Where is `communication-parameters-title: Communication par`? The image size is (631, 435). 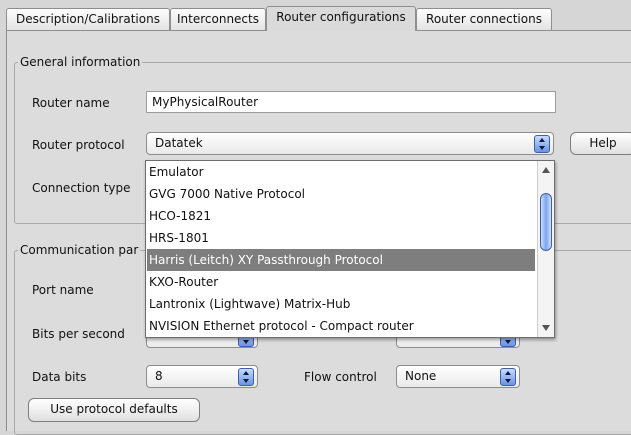 communication-parameters-title: Communication par is located at coordinates (79, 250).